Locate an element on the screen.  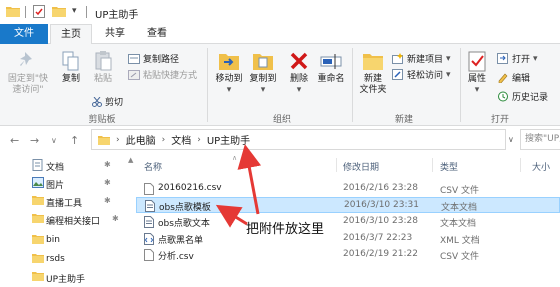
csv-file-icon is located at coordinates (149, 255).